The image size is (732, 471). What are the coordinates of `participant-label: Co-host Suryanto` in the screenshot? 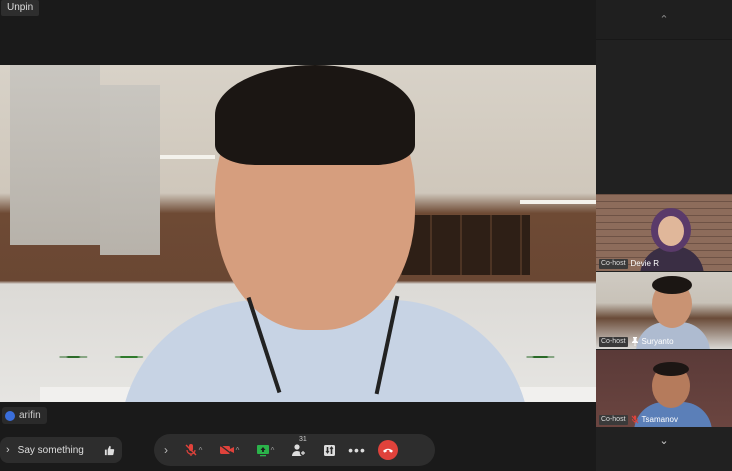 It's located at (636, 341).